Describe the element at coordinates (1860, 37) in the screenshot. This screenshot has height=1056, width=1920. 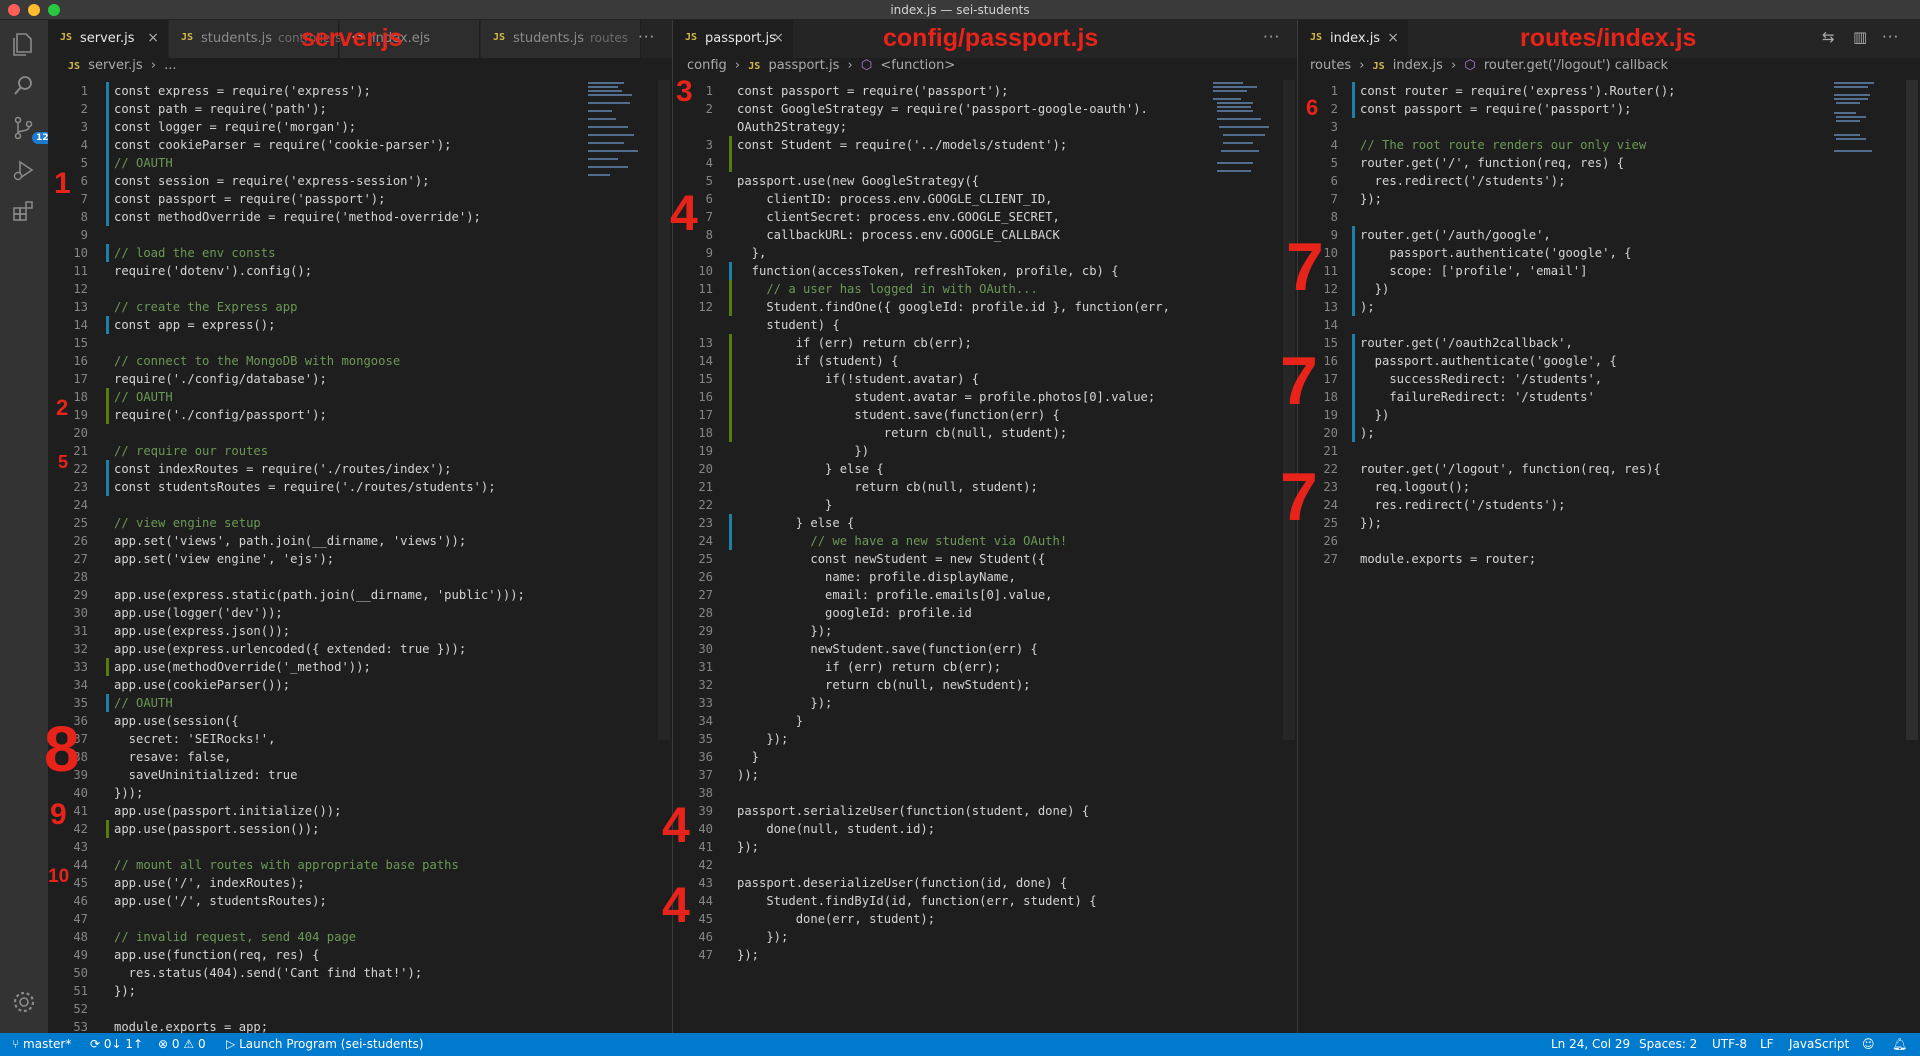
I see `split-editor-icon: ▥` at that location.